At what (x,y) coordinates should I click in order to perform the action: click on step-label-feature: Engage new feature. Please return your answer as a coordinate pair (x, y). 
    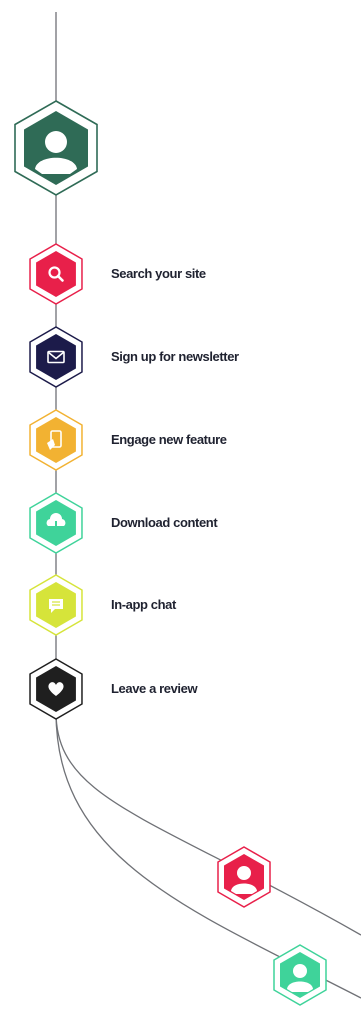
    Looking at the image, I should click on (169, 439).